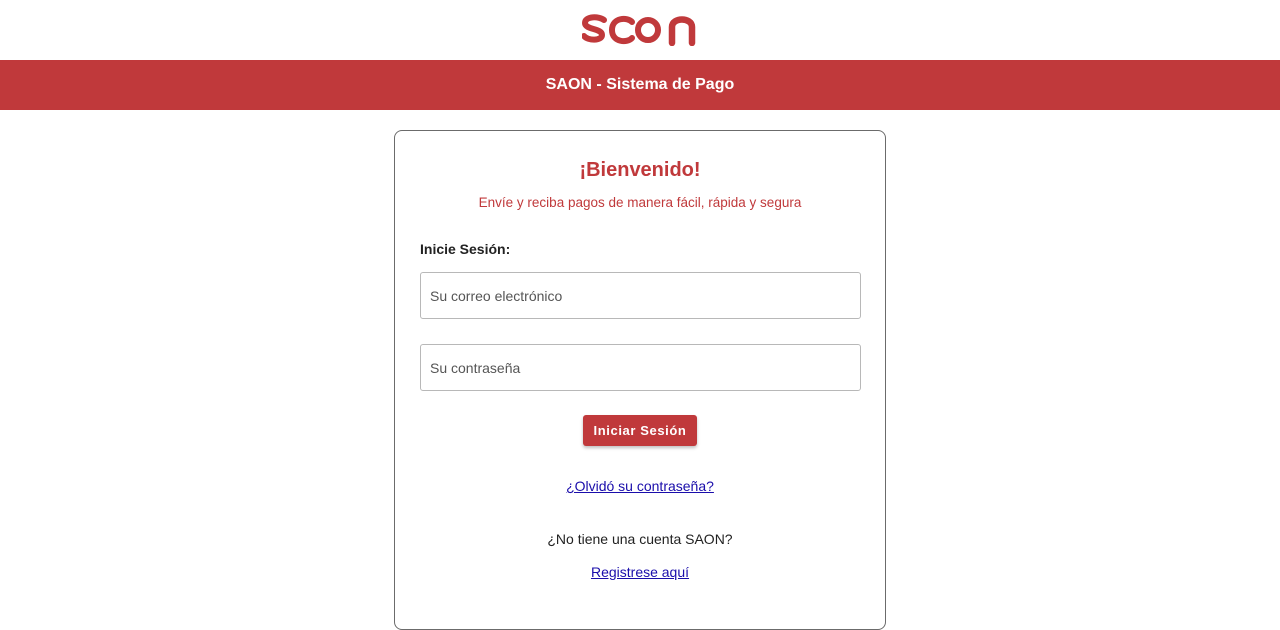 This screenshot has height=630, width=1280. I want to click on welcome-heading: ¡Bienvenido!, so click(640, 170).